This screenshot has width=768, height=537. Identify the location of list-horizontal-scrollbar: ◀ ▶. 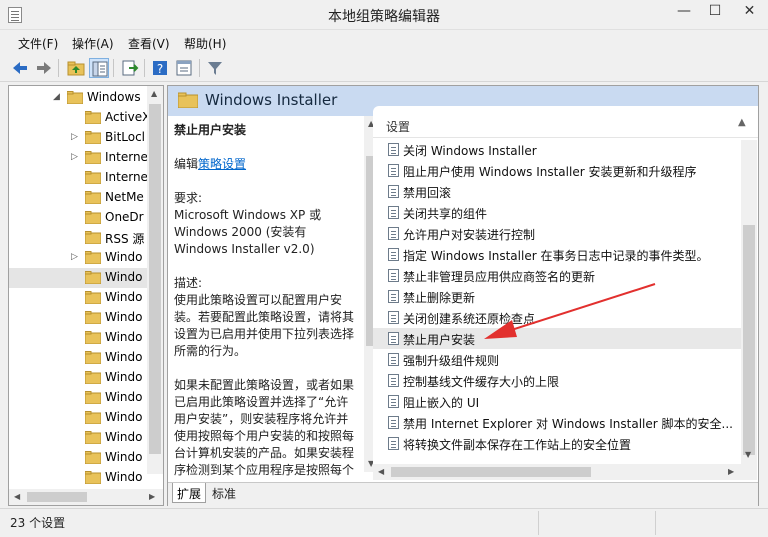
(557, 472).